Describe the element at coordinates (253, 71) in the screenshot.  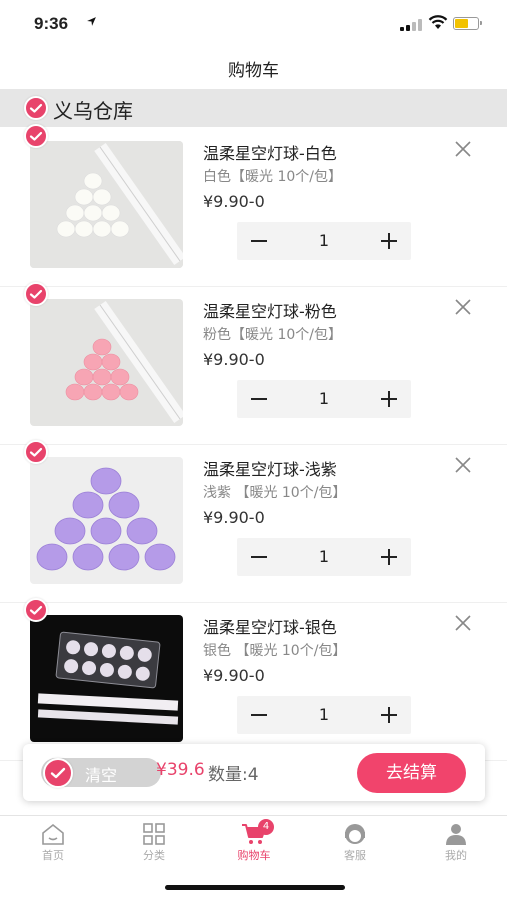
I see `page-title: 购物车` at that location.